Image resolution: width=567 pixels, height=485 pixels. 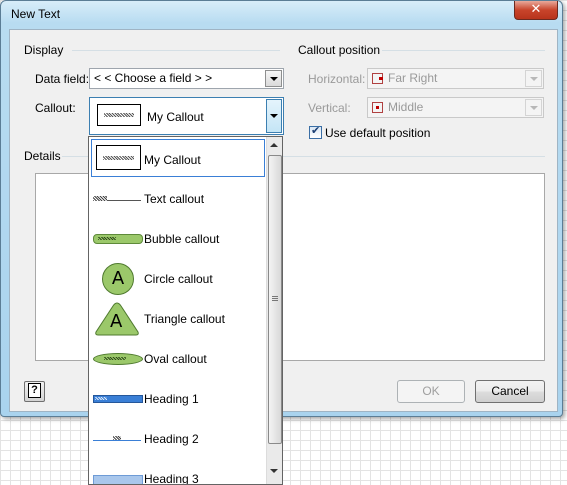 I want to click on middle-position-icon, so click(x=377, y=107).